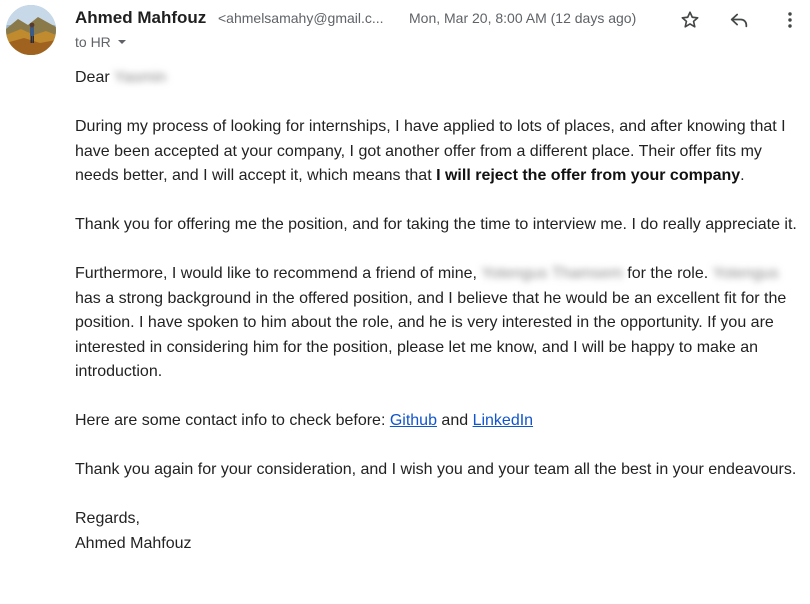 Image resolution: width=810 pixels, height=604 pixels. Describe the element at coordinates (133, 543) in the screenshot. I see `signature: Ahmed Mahfouz` at that location.